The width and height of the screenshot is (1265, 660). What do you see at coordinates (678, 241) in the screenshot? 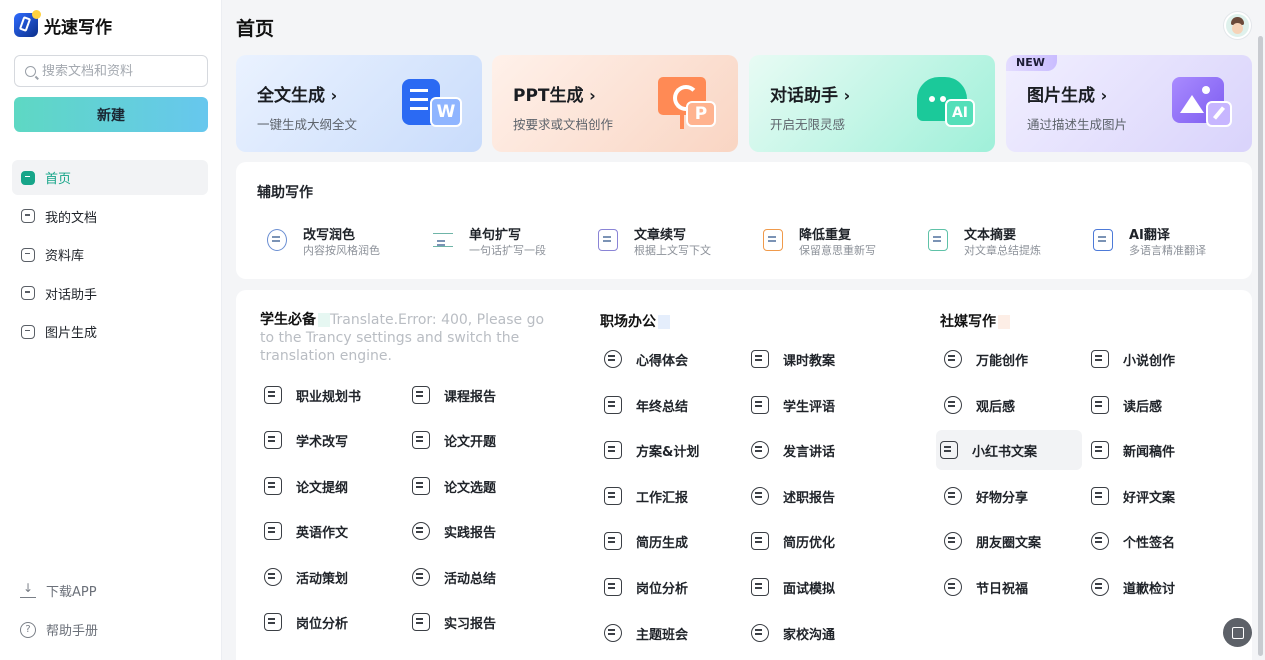
I see `tool-continue-writing: 文章续写 根据上文写下文` at bounding box center [678, 241].